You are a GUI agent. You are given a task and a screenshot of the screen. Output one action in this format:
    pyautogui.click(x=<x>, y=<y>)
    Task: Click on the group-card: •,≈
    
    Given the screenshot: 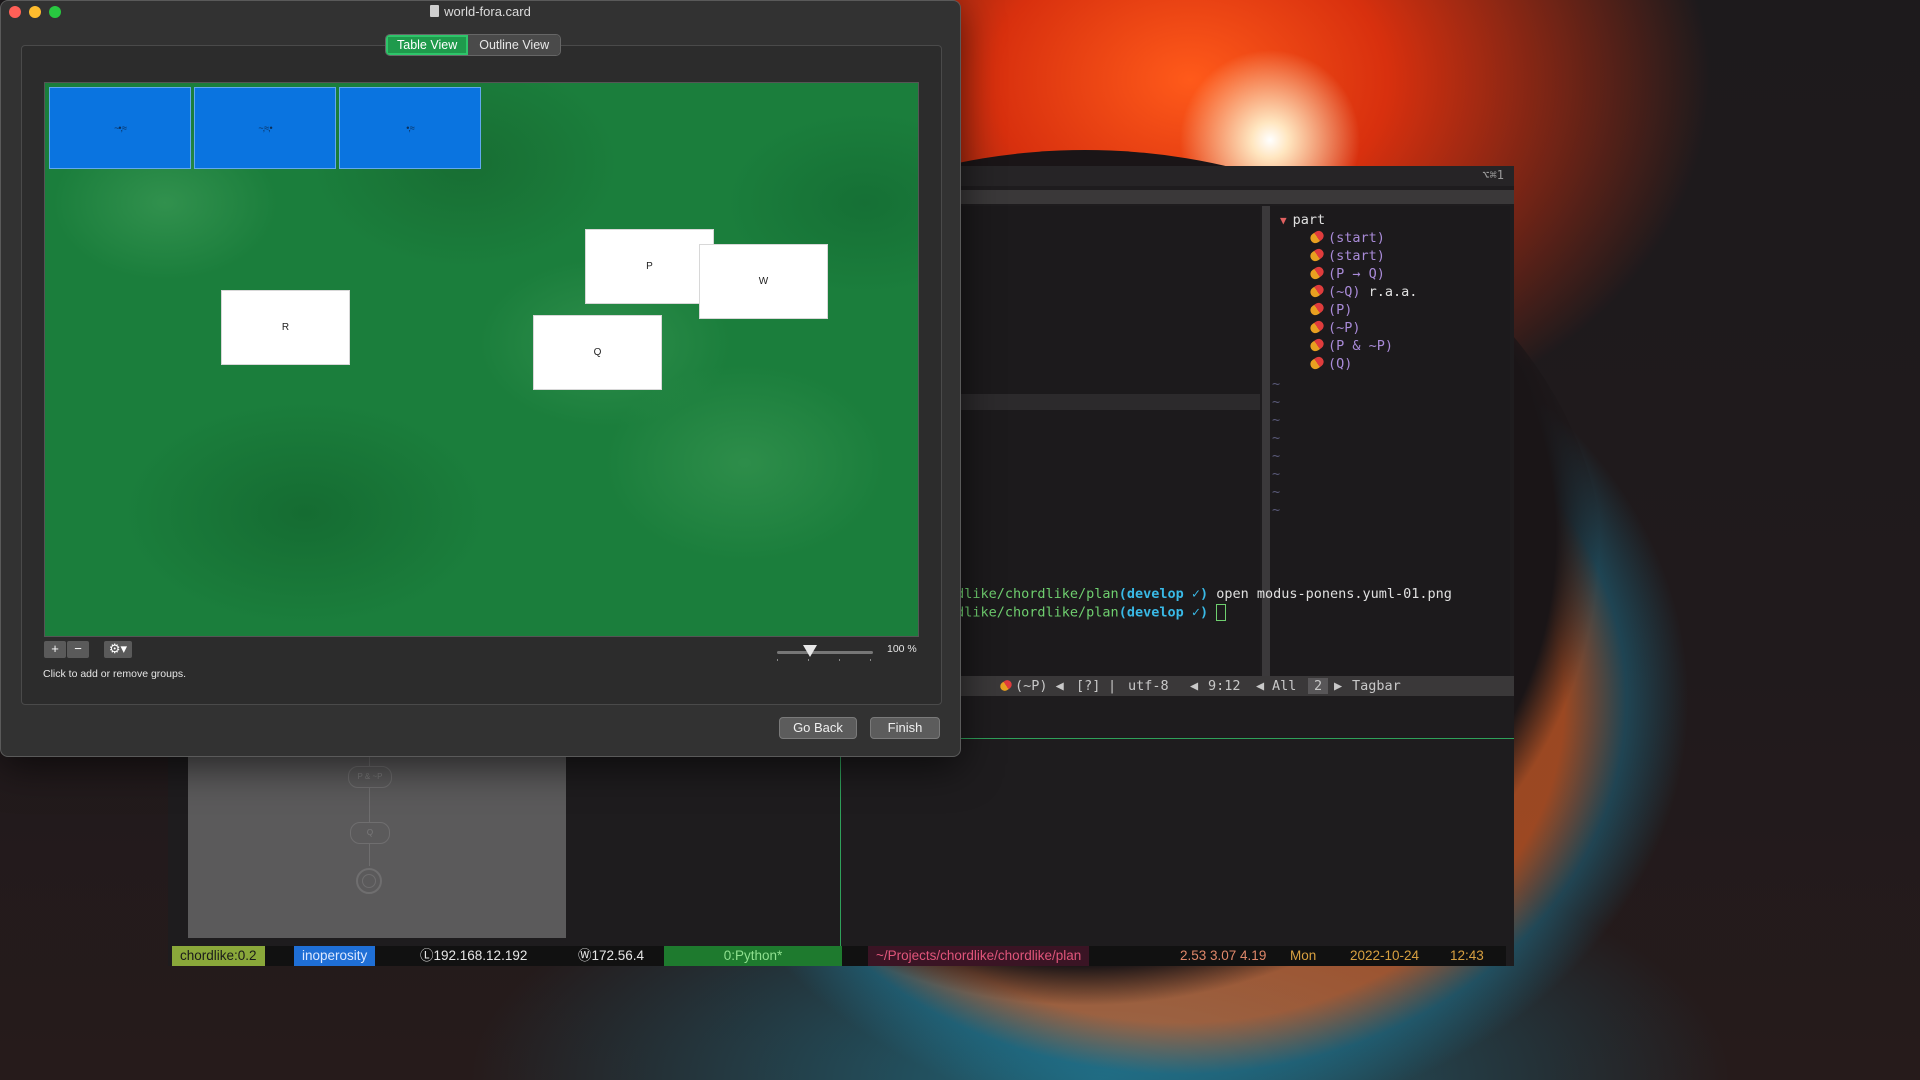 What is the action you would take?
    pyautogui.click(x=410, y=128)
    